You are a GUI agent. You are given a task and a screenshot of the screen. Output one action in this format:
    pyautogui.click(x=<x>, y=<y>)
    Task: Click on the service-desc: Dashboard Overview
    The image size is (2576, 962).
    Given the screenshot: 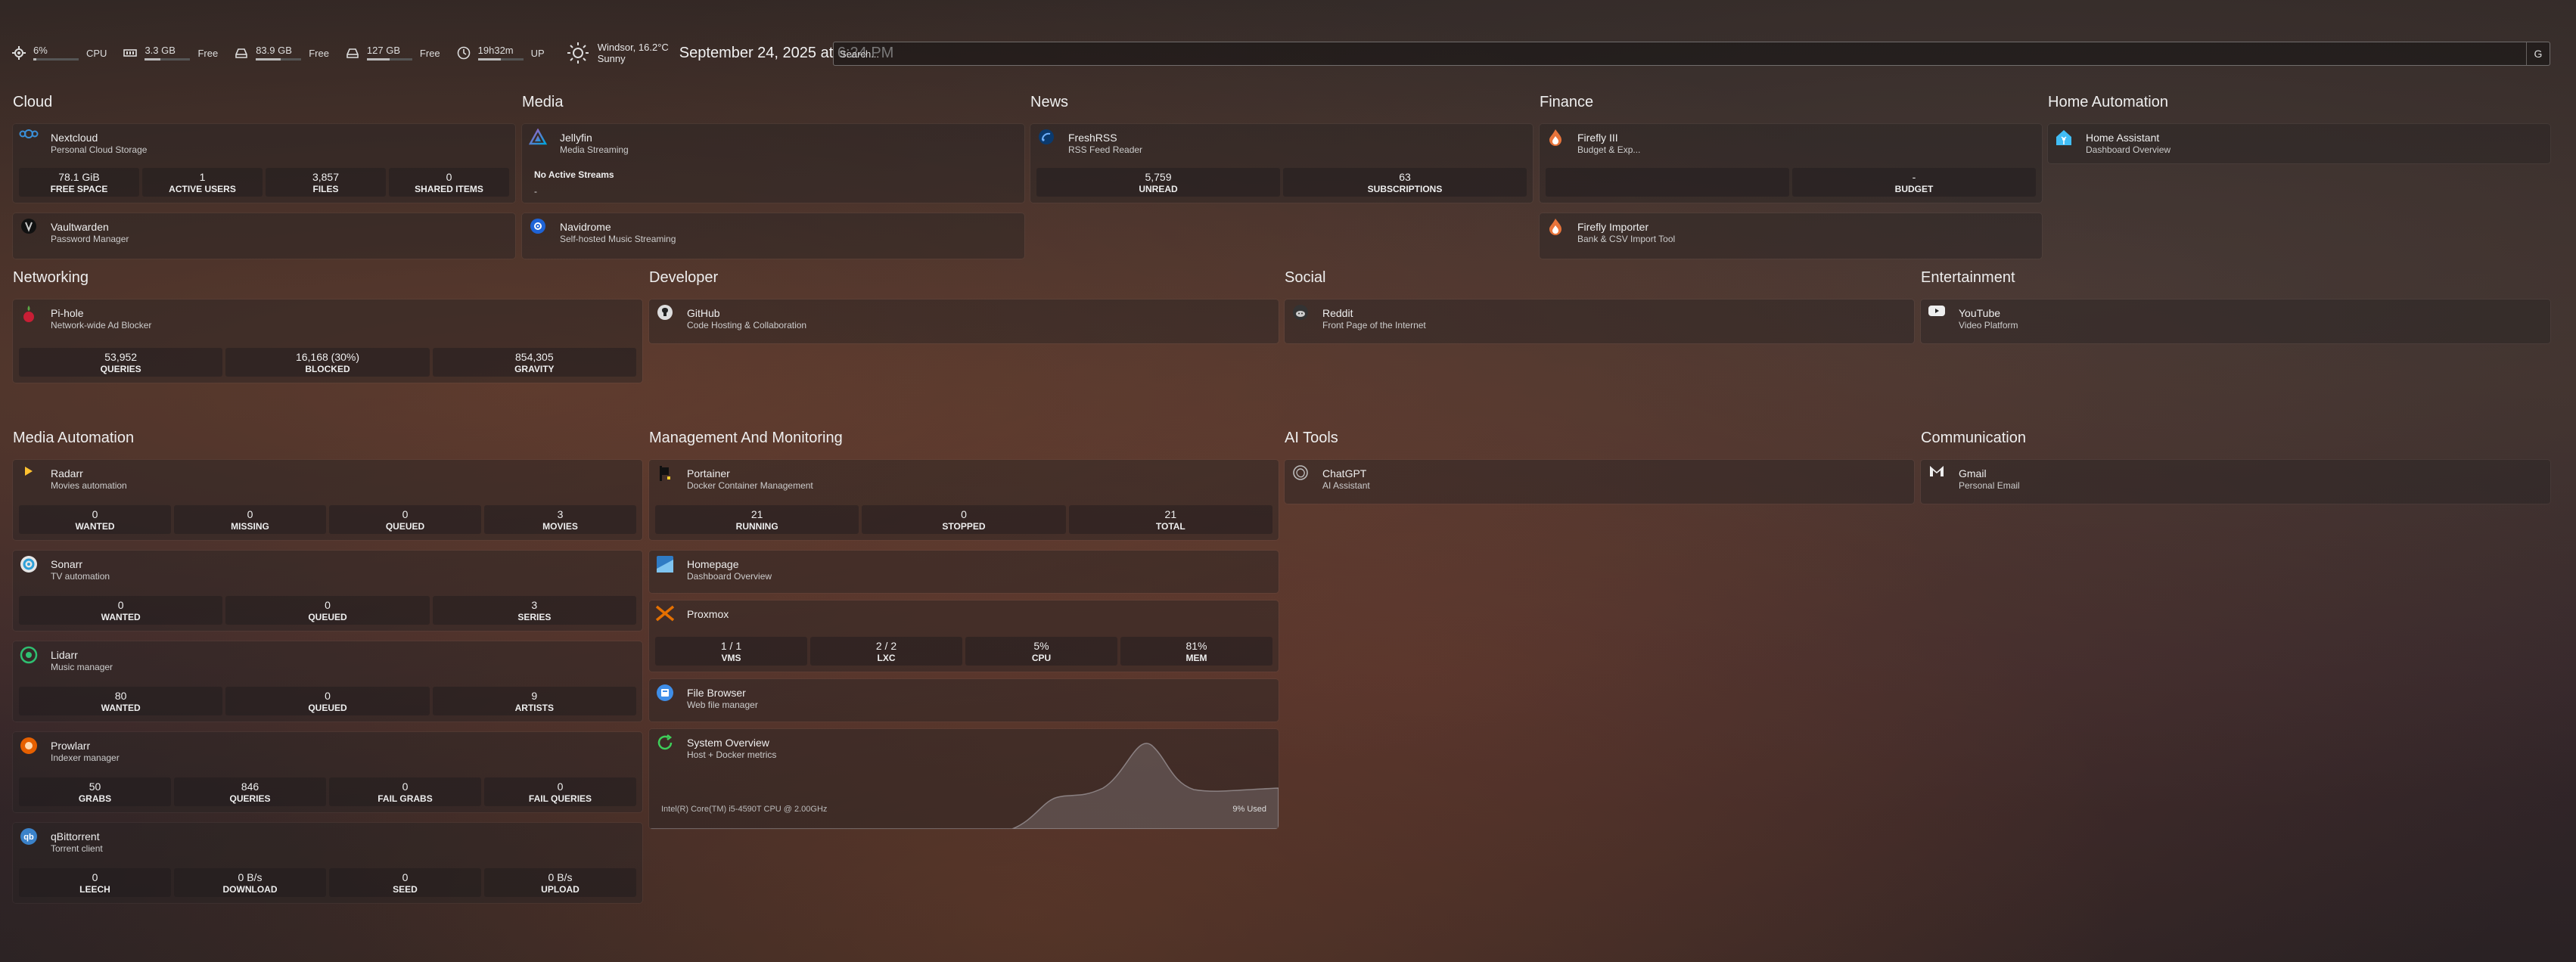 What is the action you would take?
    pyautogui.click(x=2128, y=149)
    